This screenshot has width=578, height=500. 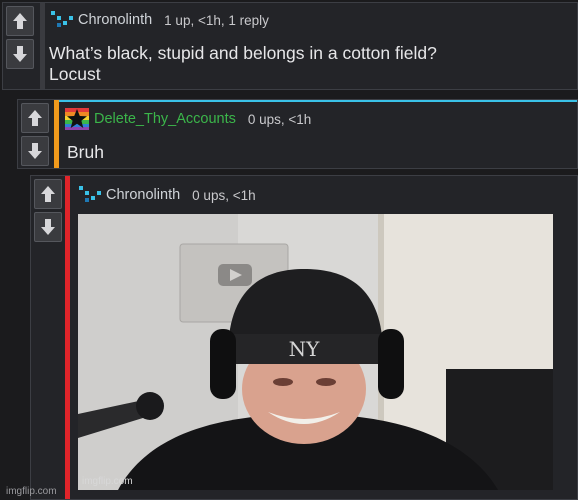 What do you see at coordinates (75, 74) in the screenshot?
I see `comment-text-line: Locust` at bounding box center [75, 74].